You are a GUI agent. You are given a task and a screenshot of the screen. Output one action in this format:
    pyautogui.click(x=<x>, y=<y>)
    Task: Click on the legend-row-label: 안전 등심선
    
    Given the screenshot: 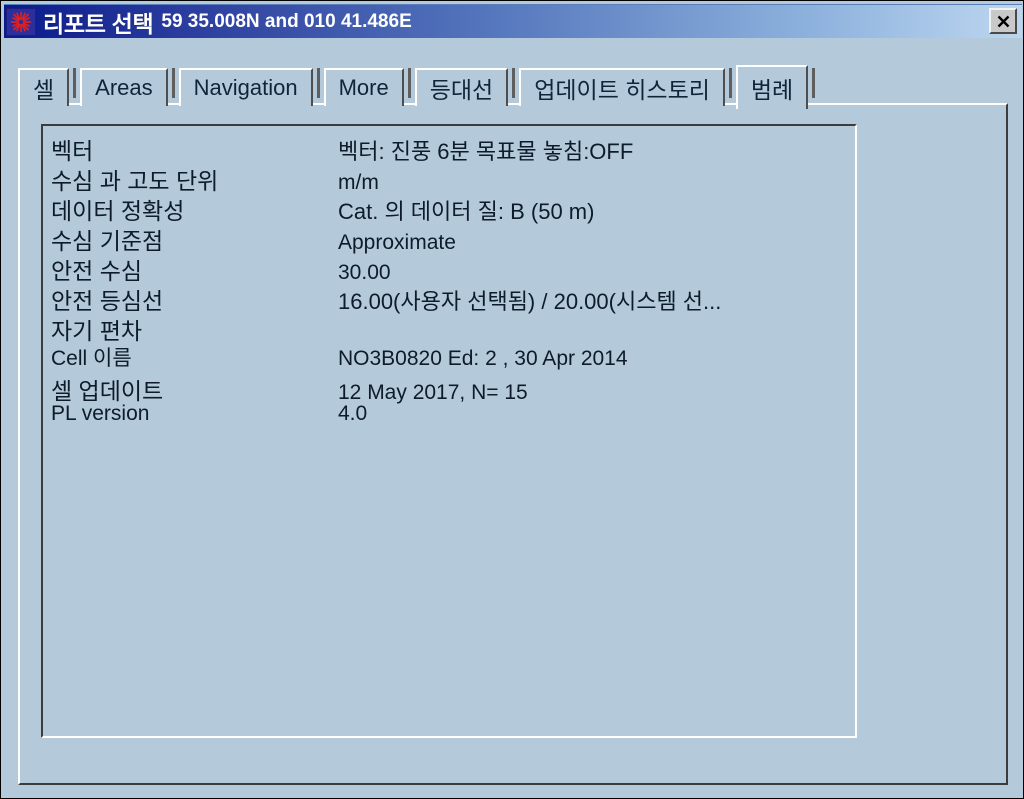 What is the action you would take?
    pyautogui.click(x=107, y=301)
    